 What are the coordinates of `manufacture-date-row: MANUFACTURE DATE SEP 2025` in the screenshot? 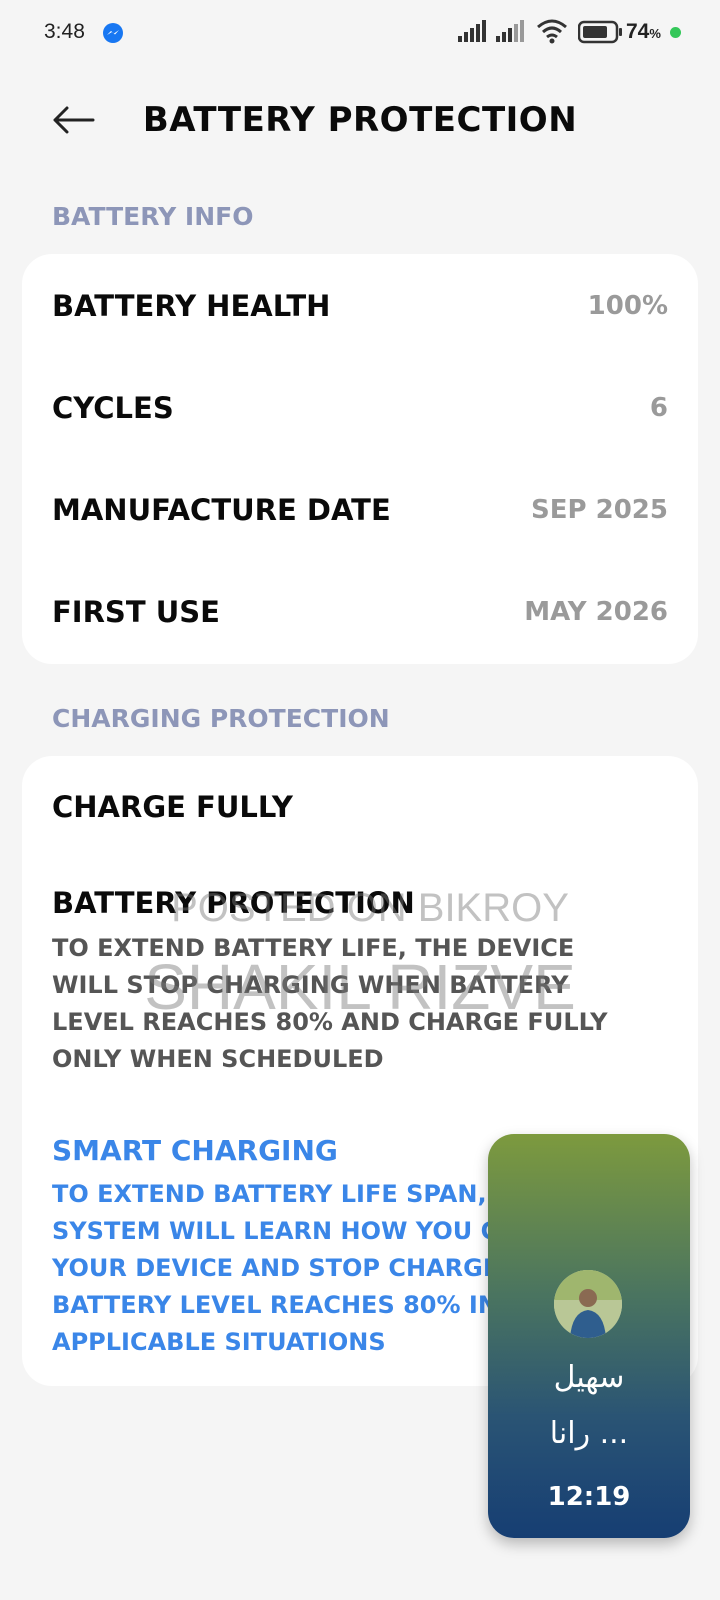 It's located at (360, 510).